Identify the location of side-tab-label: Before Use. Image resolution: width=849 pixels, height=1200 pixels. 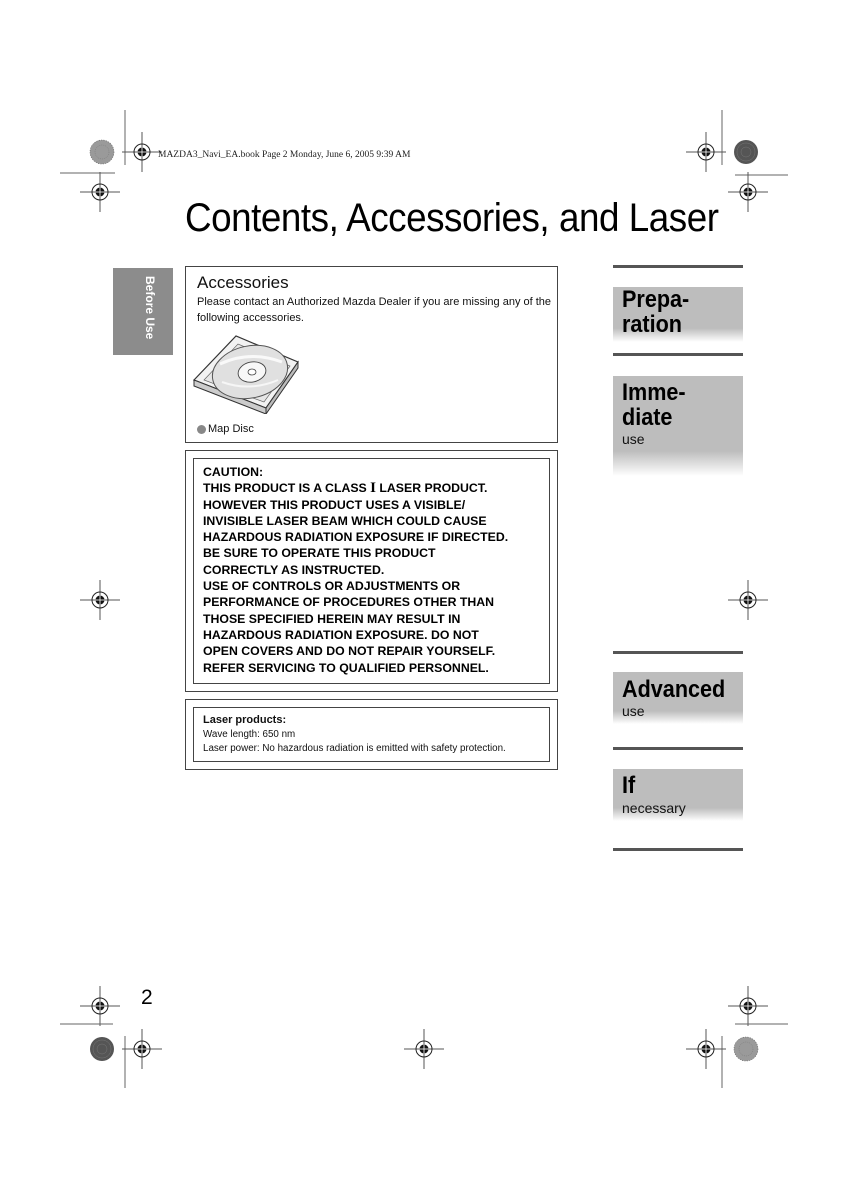
(150, 308).